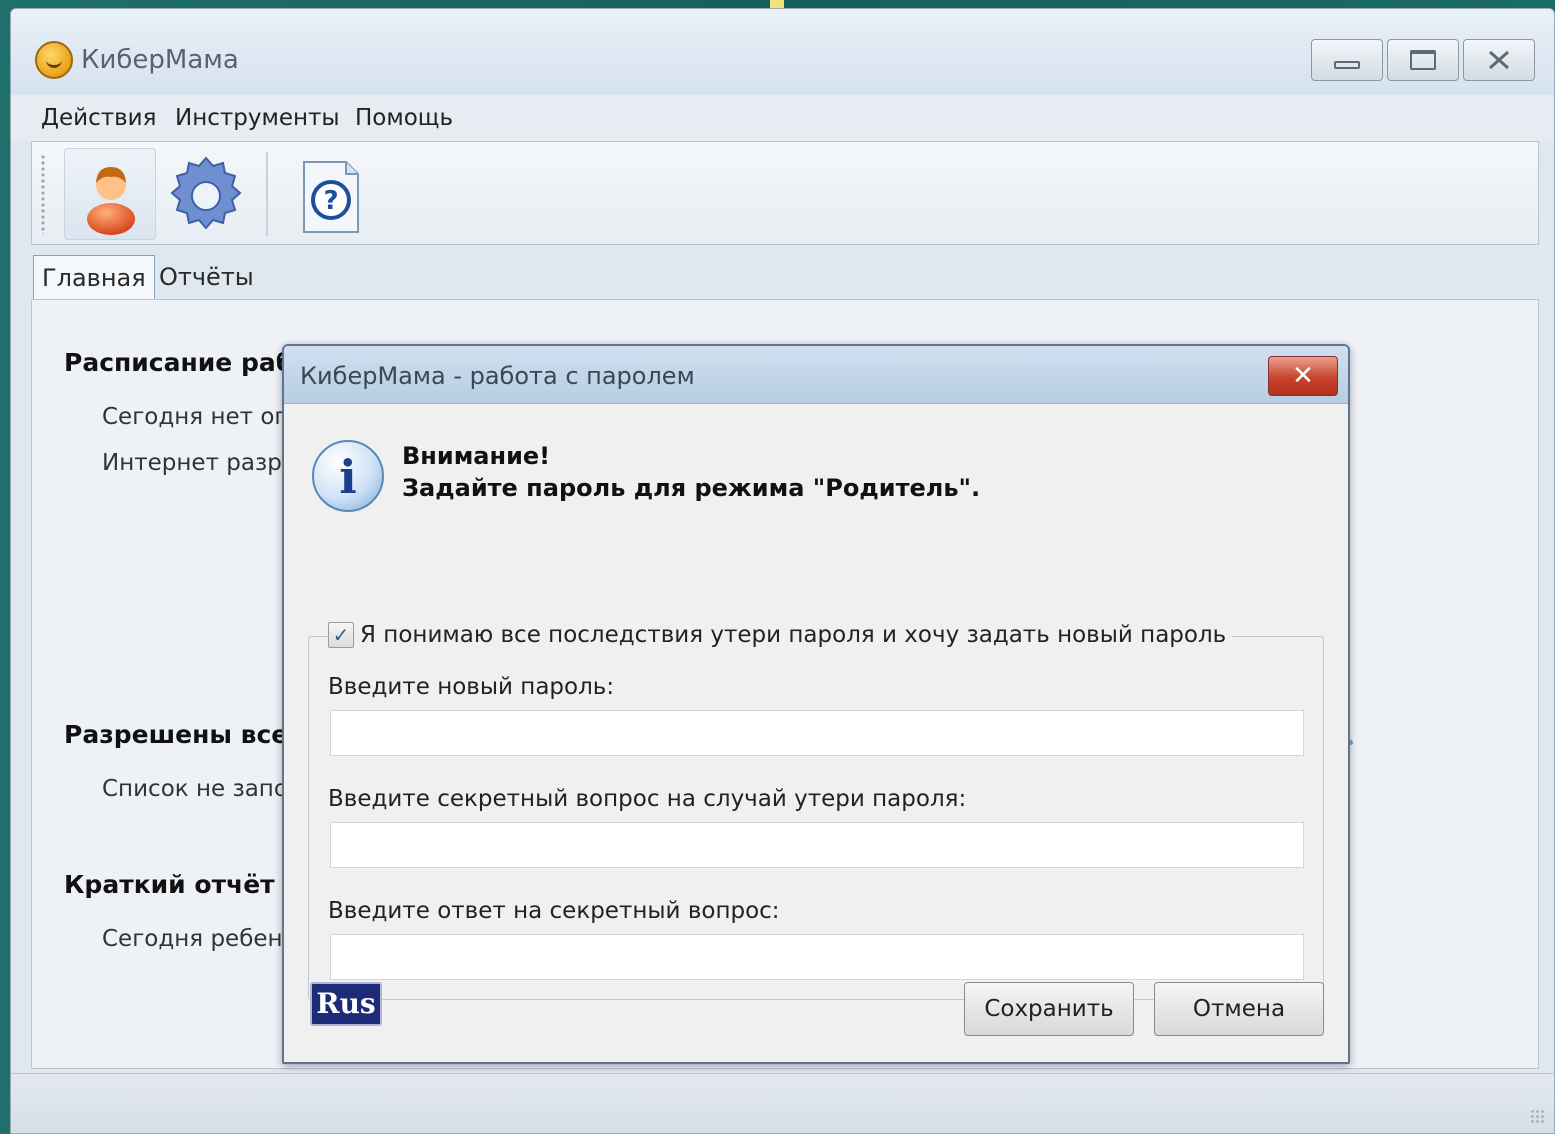 The image size is (1555, 1134). Describe the element at coordinates (1303, 376) in the screenshot. I see `dialog-close-button: ✕` at that location.